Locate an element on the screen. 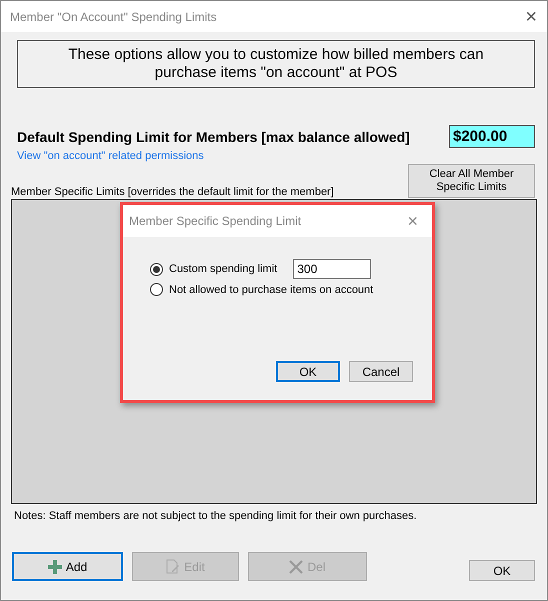  permissions-link: View "on account" related permissions is located at coordinates (110, 156).